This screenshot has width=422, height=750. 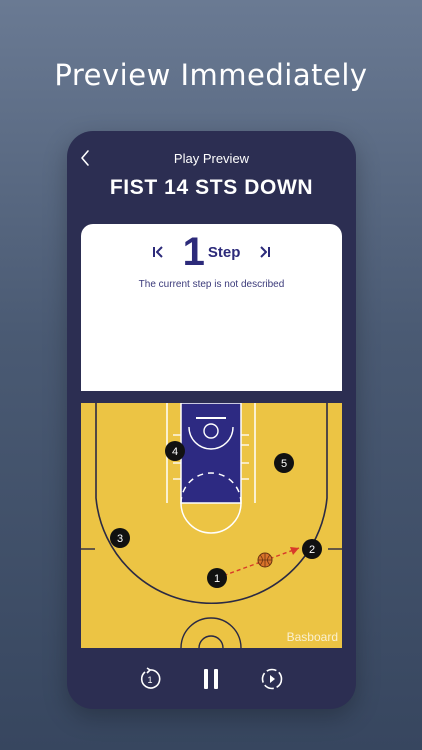 I want to click on step-navigator: 1 Step, so click(x=211, y=252).